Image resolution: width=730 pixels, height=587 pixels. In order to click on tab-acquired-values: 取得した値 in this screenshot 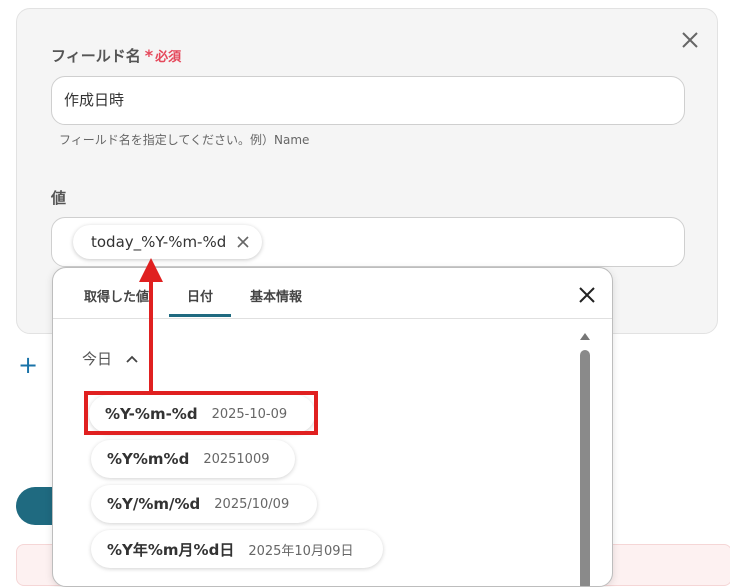, I will do `click(116, 295)`.